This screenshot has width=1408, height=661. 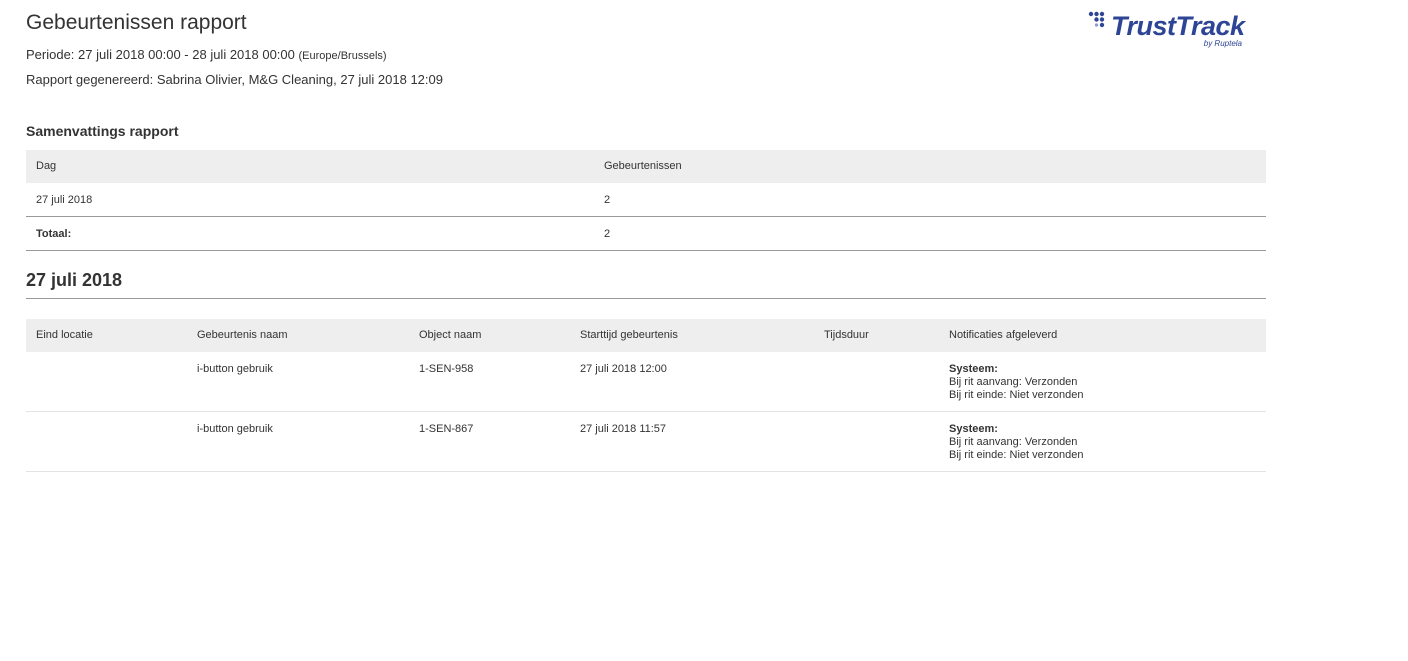 I want to click on header-notificaties: Notificaties afgeleverd, so click(x=1003, y=335).